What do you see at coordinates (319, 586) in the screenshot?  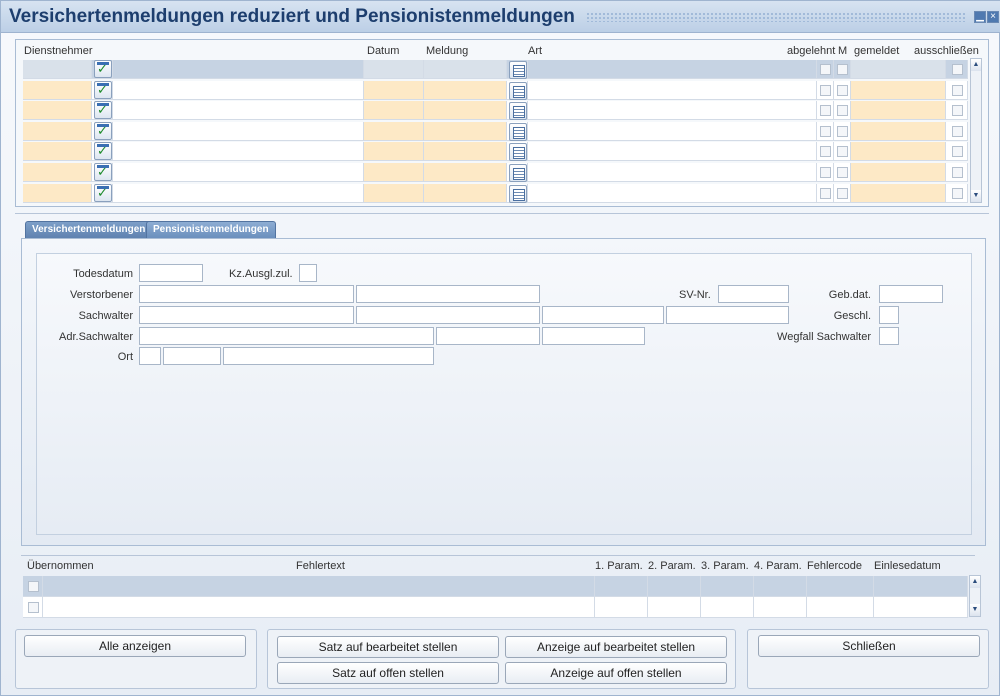 I see `fehlertext-cell` at bounding box center [319, 586].